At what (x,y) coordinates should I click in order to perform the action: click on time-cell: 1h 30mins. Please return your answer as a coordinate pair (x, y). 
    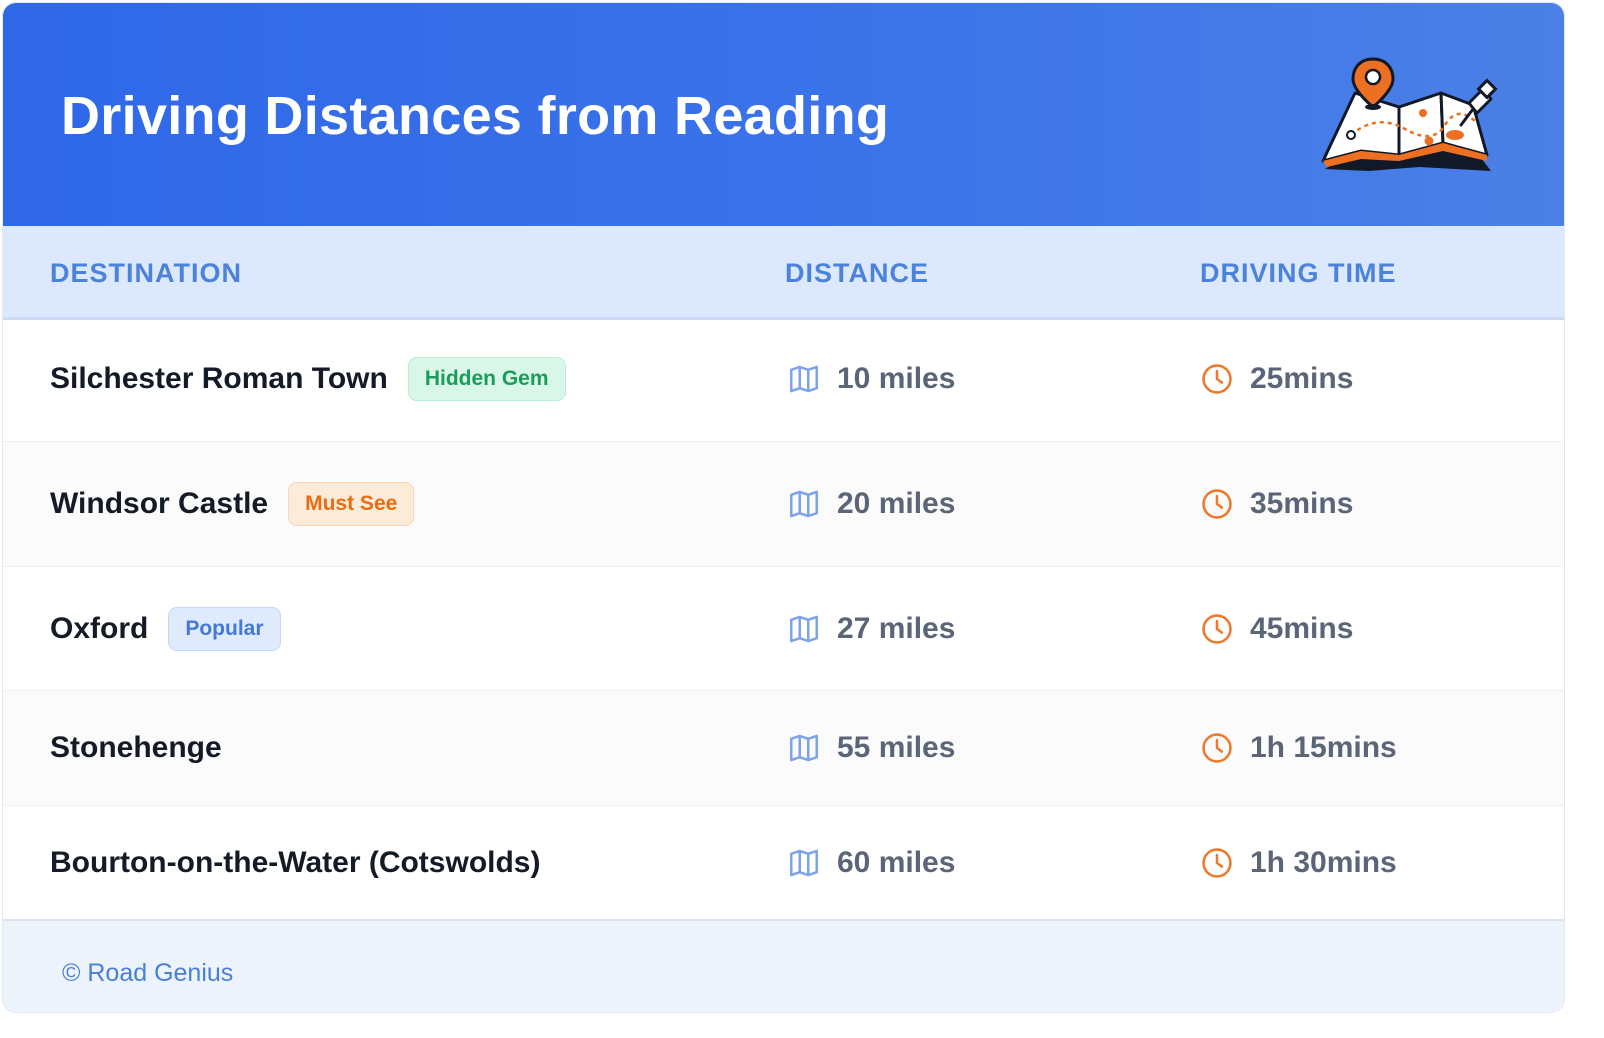
    Looking at the image, I should click on (1298, 863).